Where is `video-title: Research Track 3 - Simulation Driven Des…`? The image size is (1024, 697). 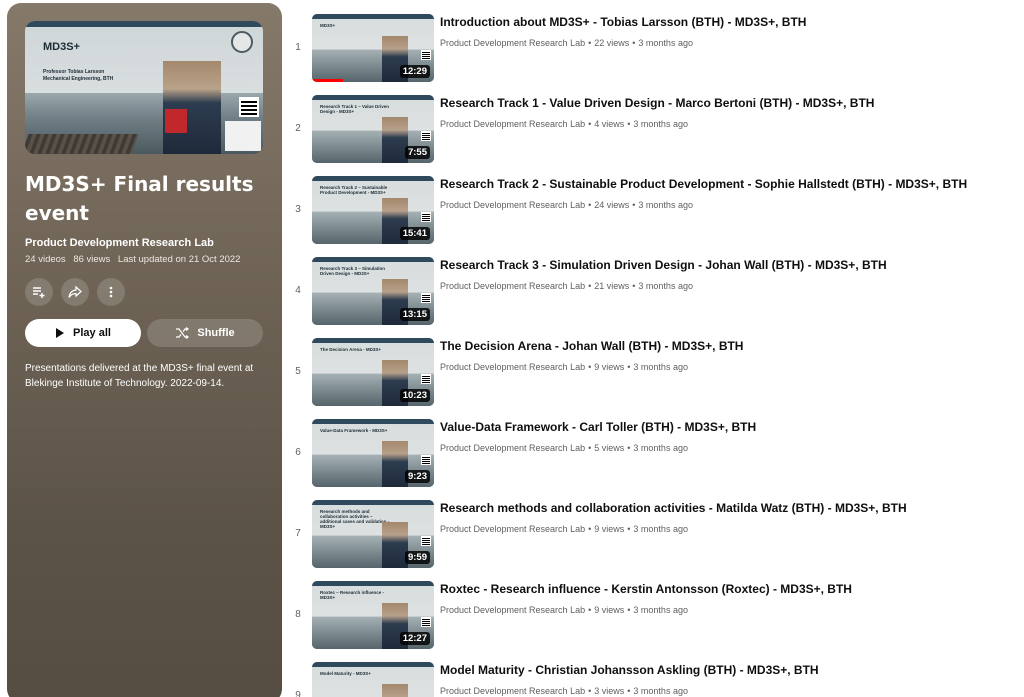
video-title: Research Track 3 - Simulation Driven Des… is located at coordinates (663, 265).